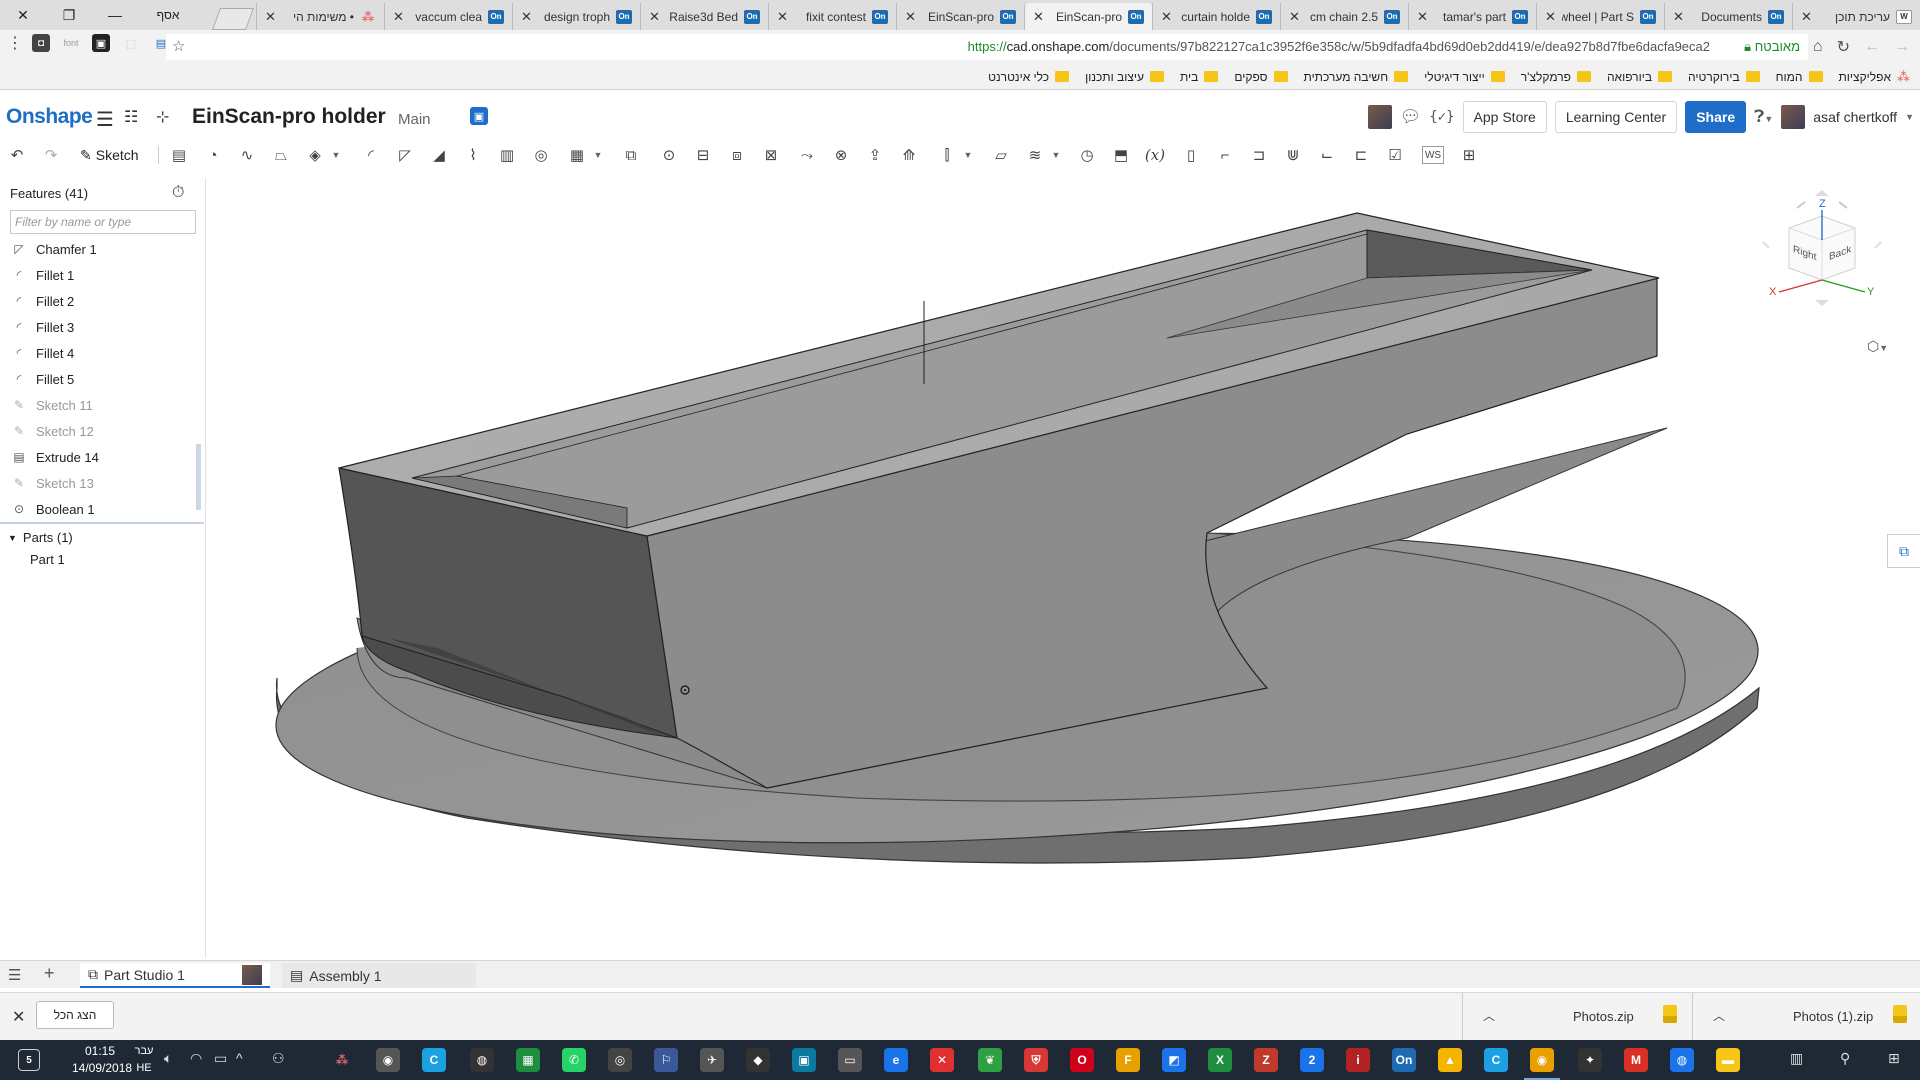 The width and height of the screenshot is (1920, 1080). I want to click on feature-list-scrollbar, so click(198, 477).